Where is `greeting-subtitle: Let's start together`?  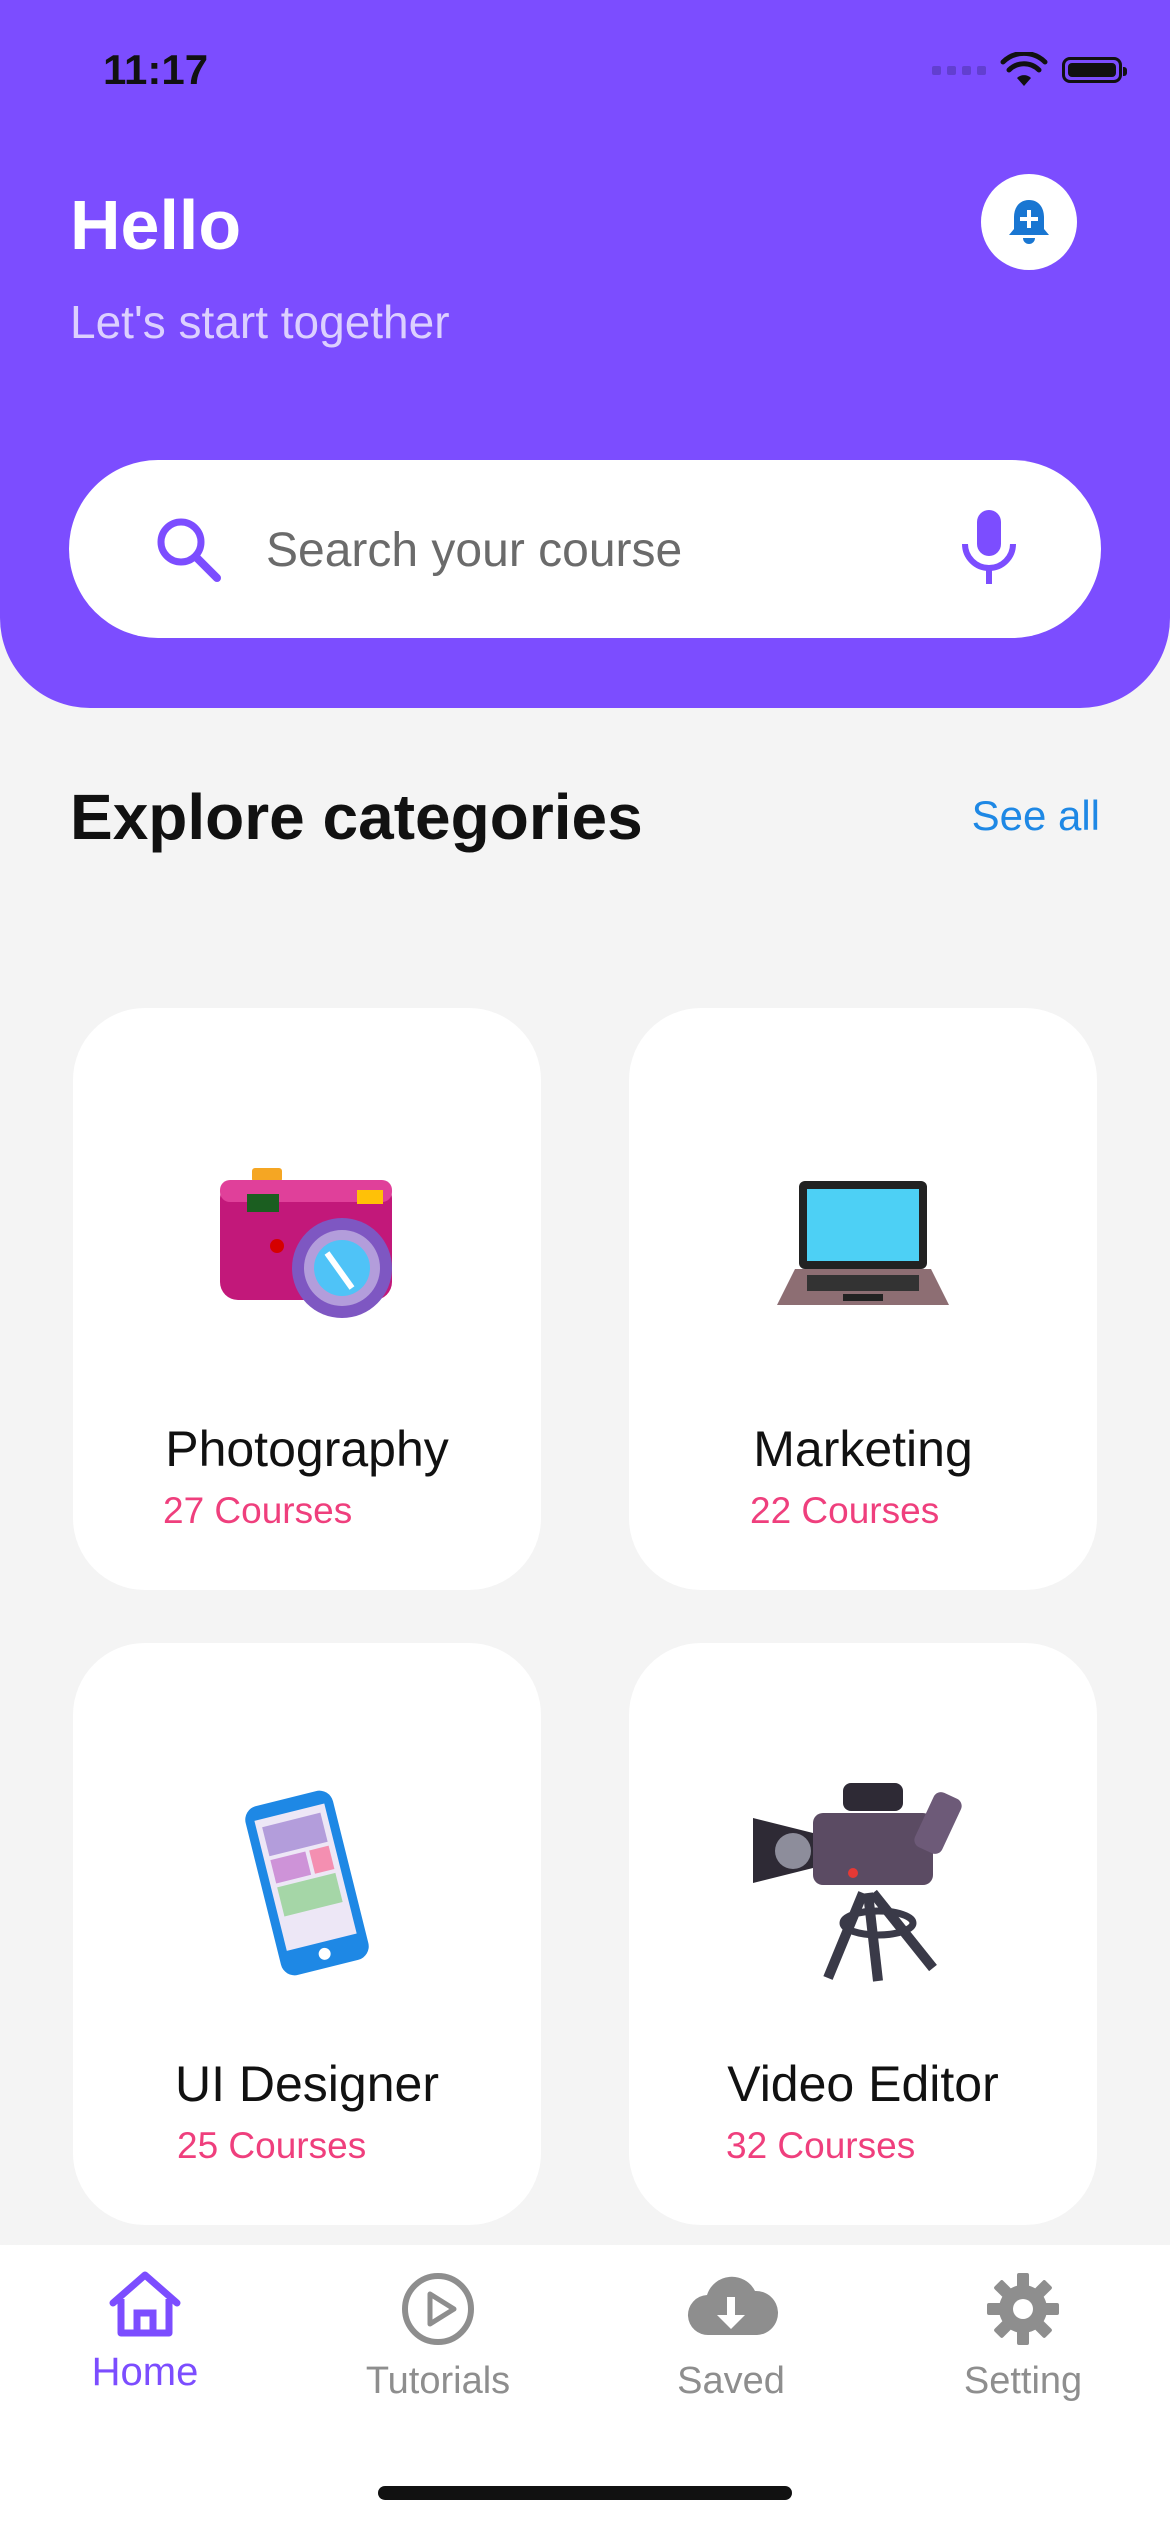 greeting-subtitle: Let's start together is located at coordinates (260, 322).